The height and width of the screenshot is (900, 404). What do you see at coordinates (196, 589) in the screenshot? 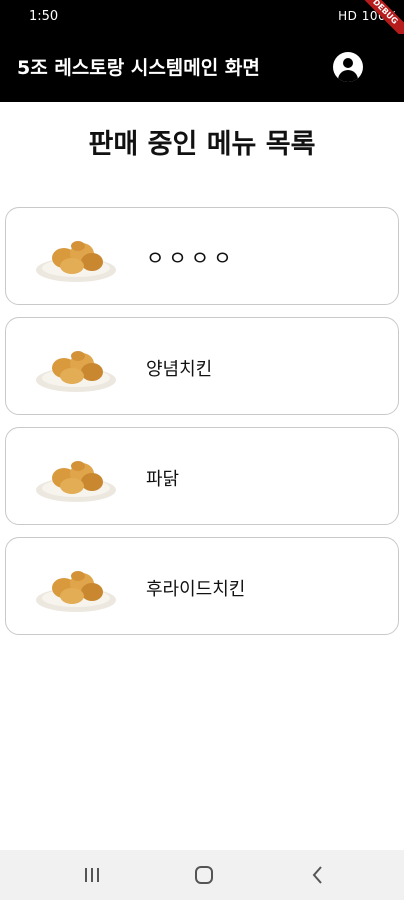
I see `menu-item-name: 후라이드치킨` at bounding box center [196, 589].